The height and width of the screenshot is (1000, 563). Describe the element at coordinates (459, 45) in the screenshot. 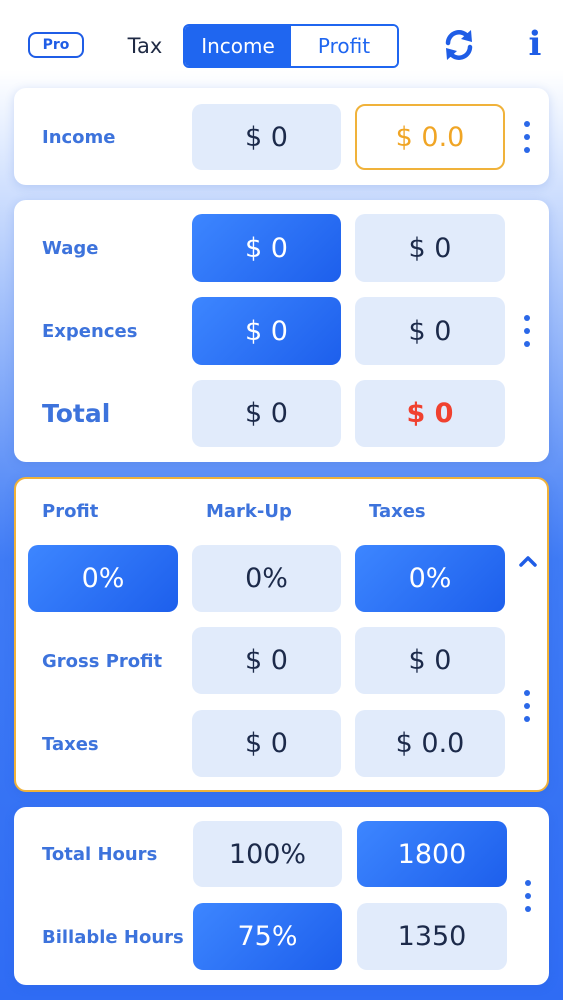

I see `refresh-icon` at that location.